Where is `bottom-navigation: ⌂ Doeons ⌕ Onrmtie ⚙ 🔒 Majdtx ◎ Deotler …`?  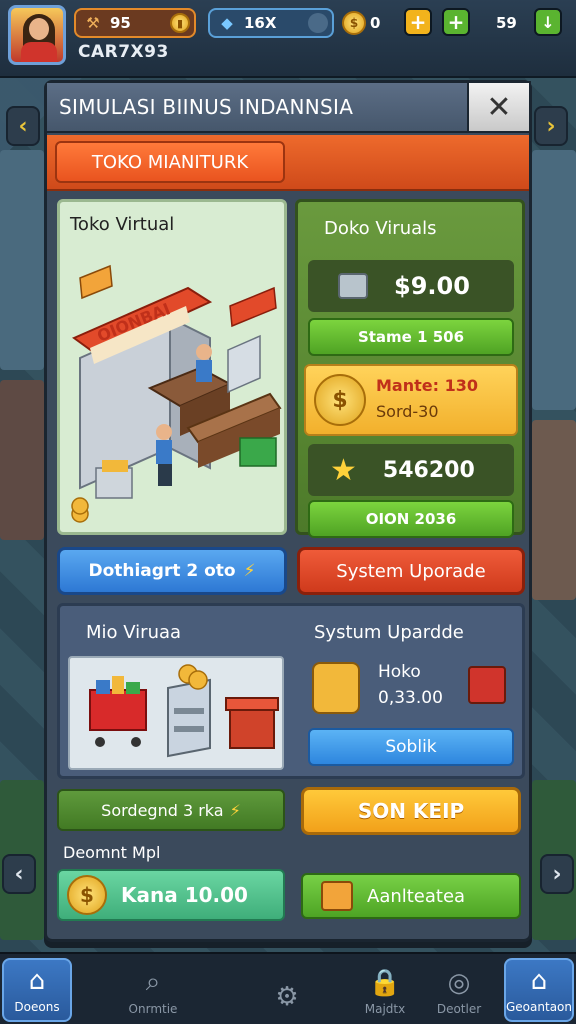
bottom-navigation: ⌂ Doeons ⌕ Onrmtie ⚙ 🔒 Majdtx ◎ Deotler … is located at coordinates (288, 988).